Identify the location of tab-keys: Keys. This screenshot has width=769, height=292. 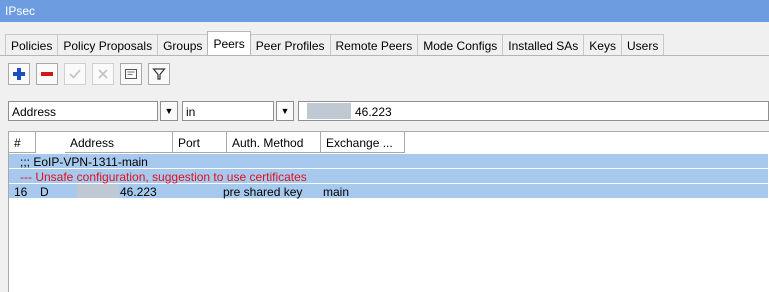
(602, 44).